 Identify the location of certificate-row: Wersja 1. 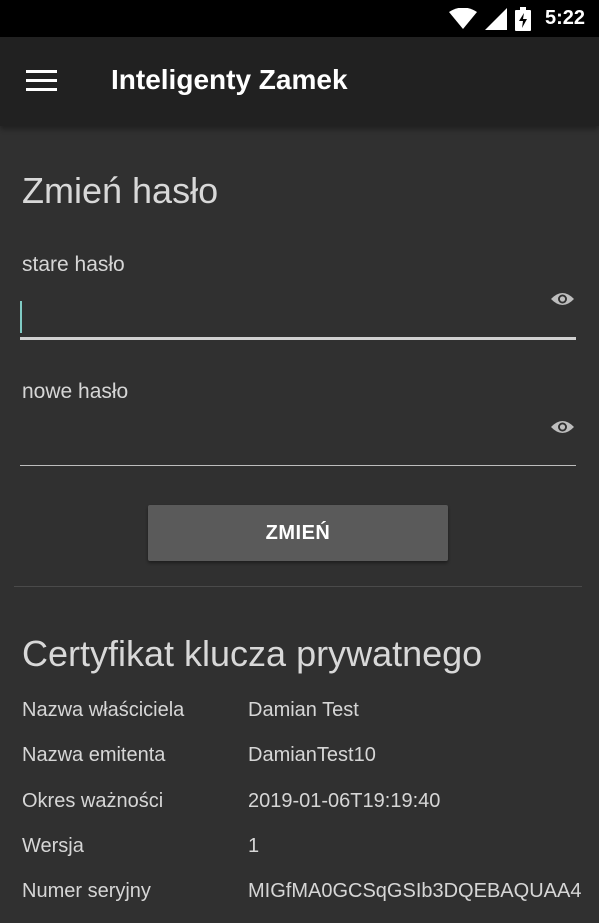
(299, 850).